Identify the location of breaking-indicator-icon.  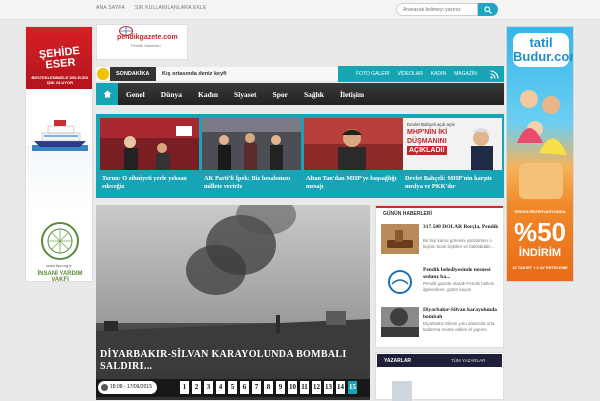
(103, 74).